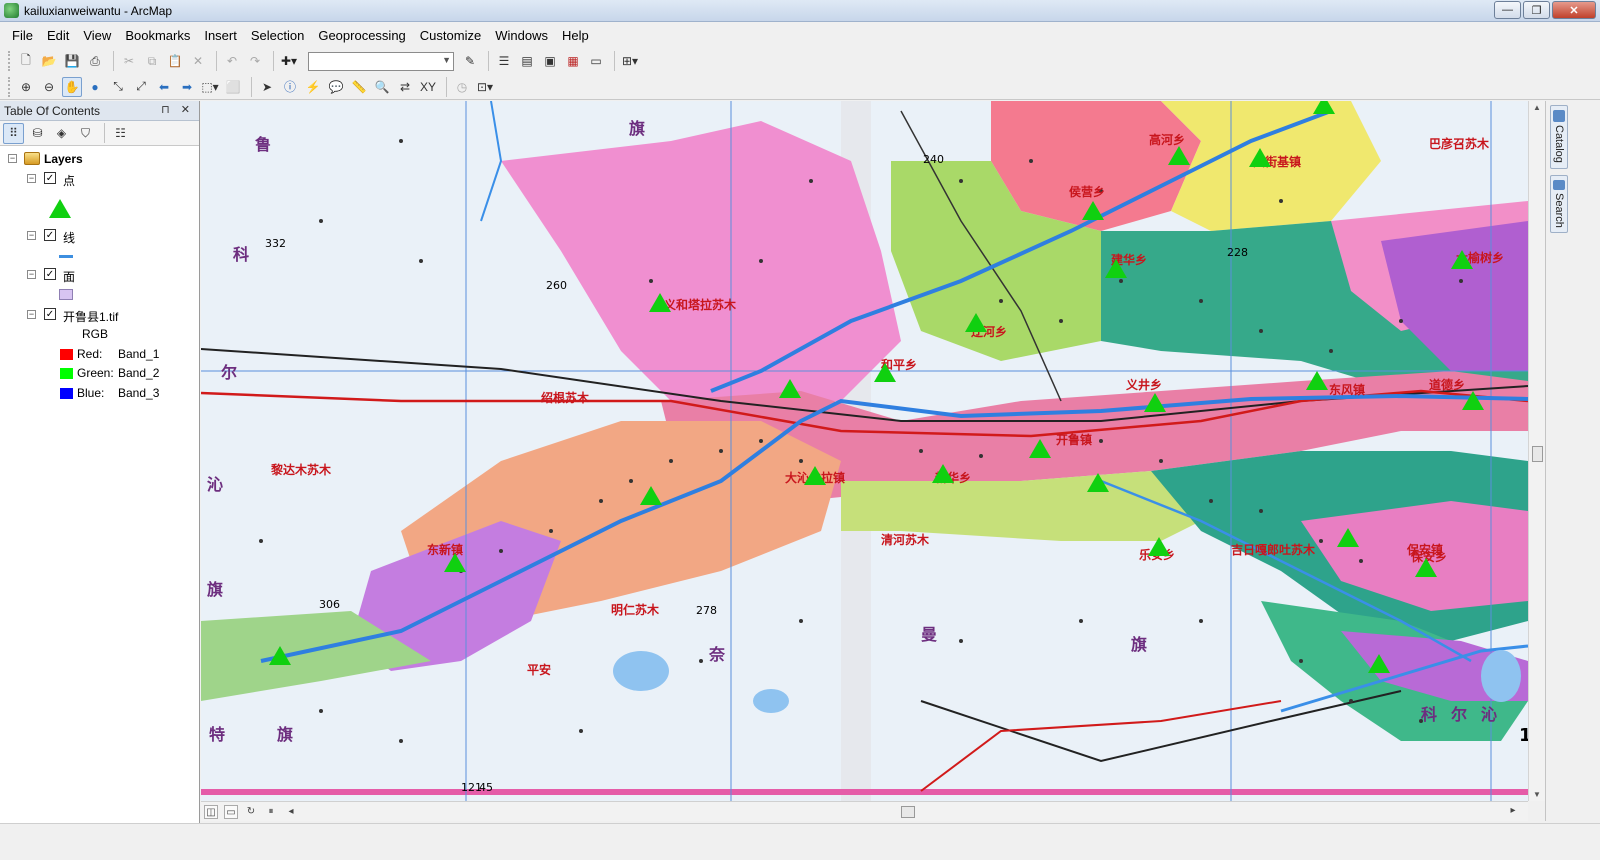 The image size is (1600, 860). Describe the element at coordinates (573, 61) in the screenshot. I see `arctoolbox-icon: ▦` at that location.